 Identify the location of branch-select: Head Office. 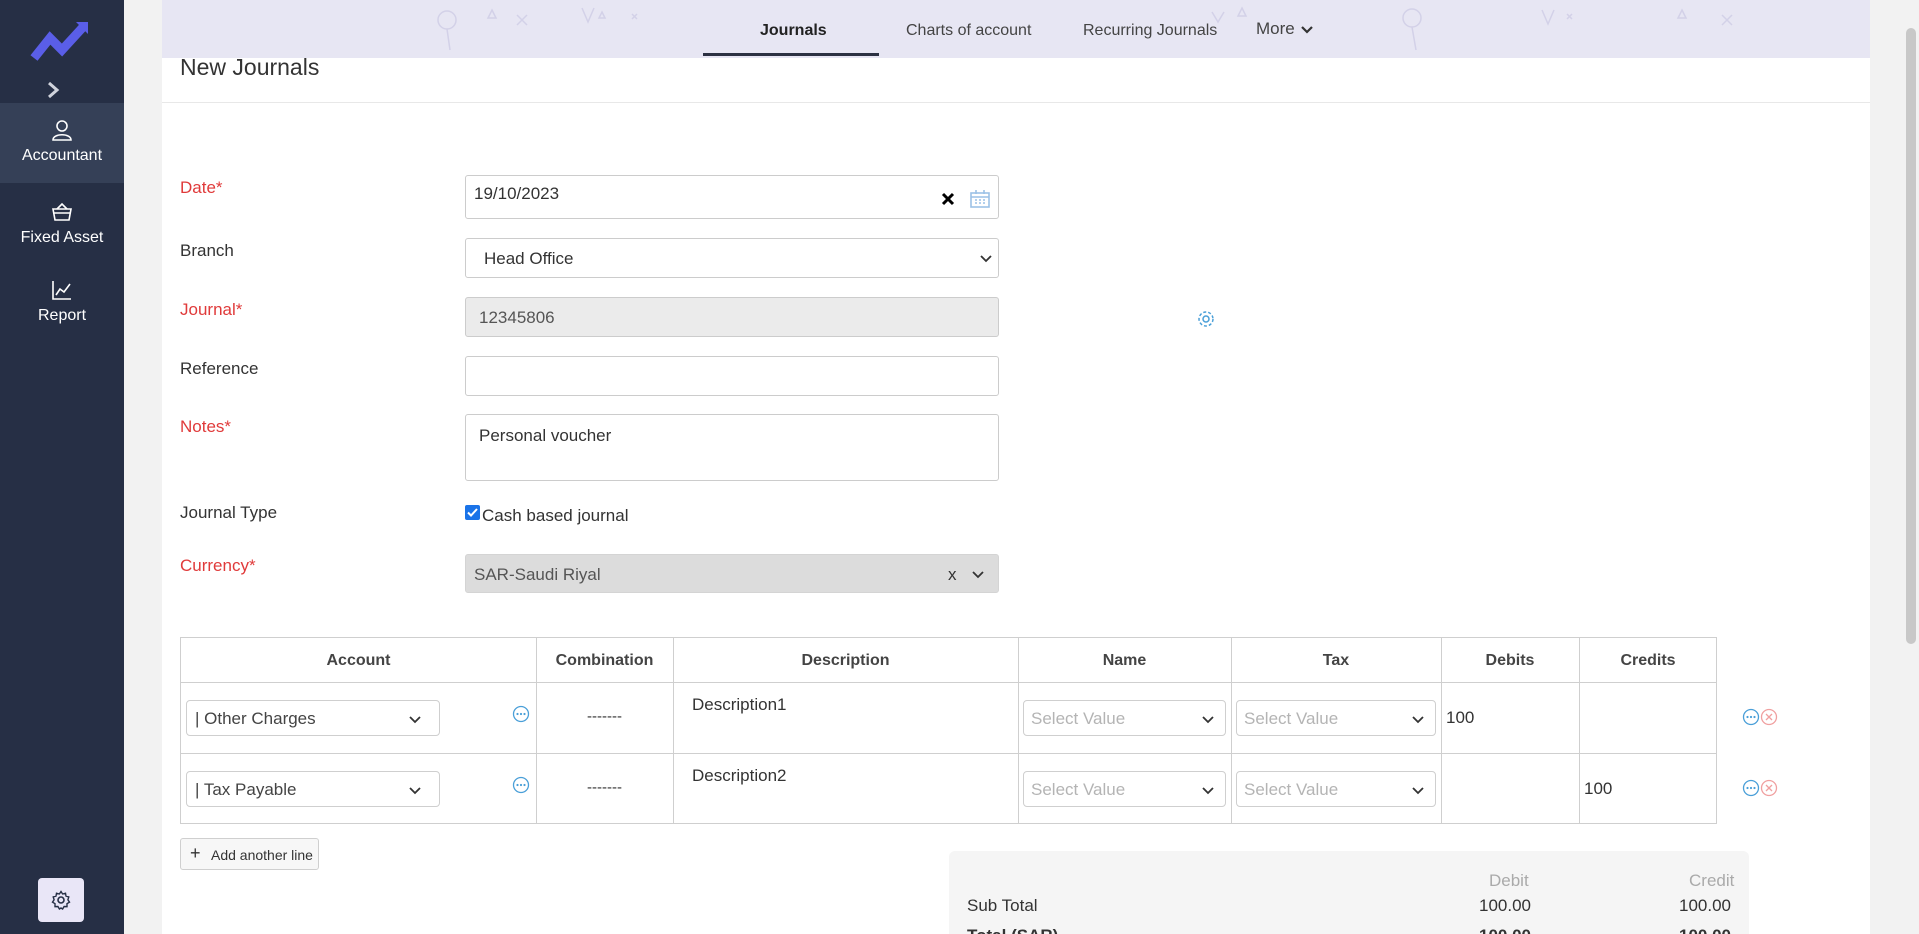
(732, 258).